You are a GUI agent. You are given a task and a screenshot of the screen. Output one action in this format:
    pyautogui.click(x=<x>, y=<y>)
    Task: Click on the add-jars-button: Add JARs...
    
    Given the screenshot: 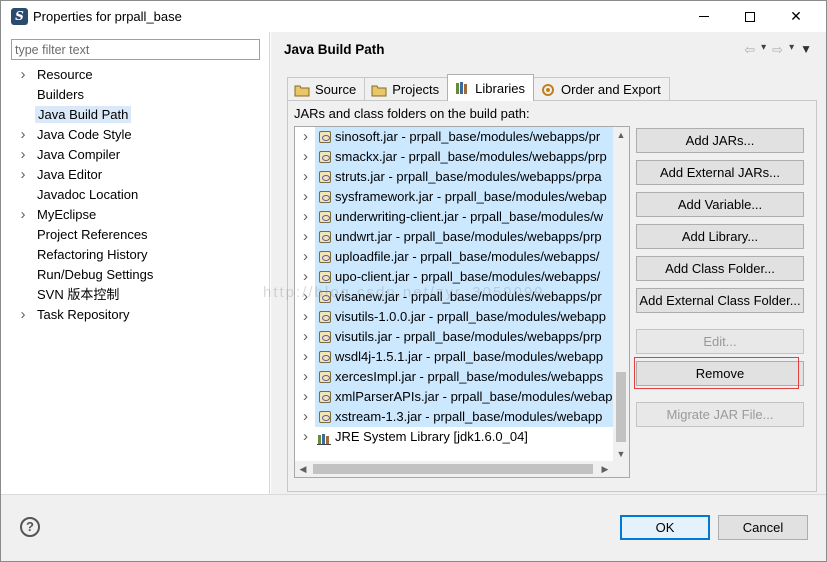 What is the action you would take?
    pyautogui.click(x=720, y=140)
    